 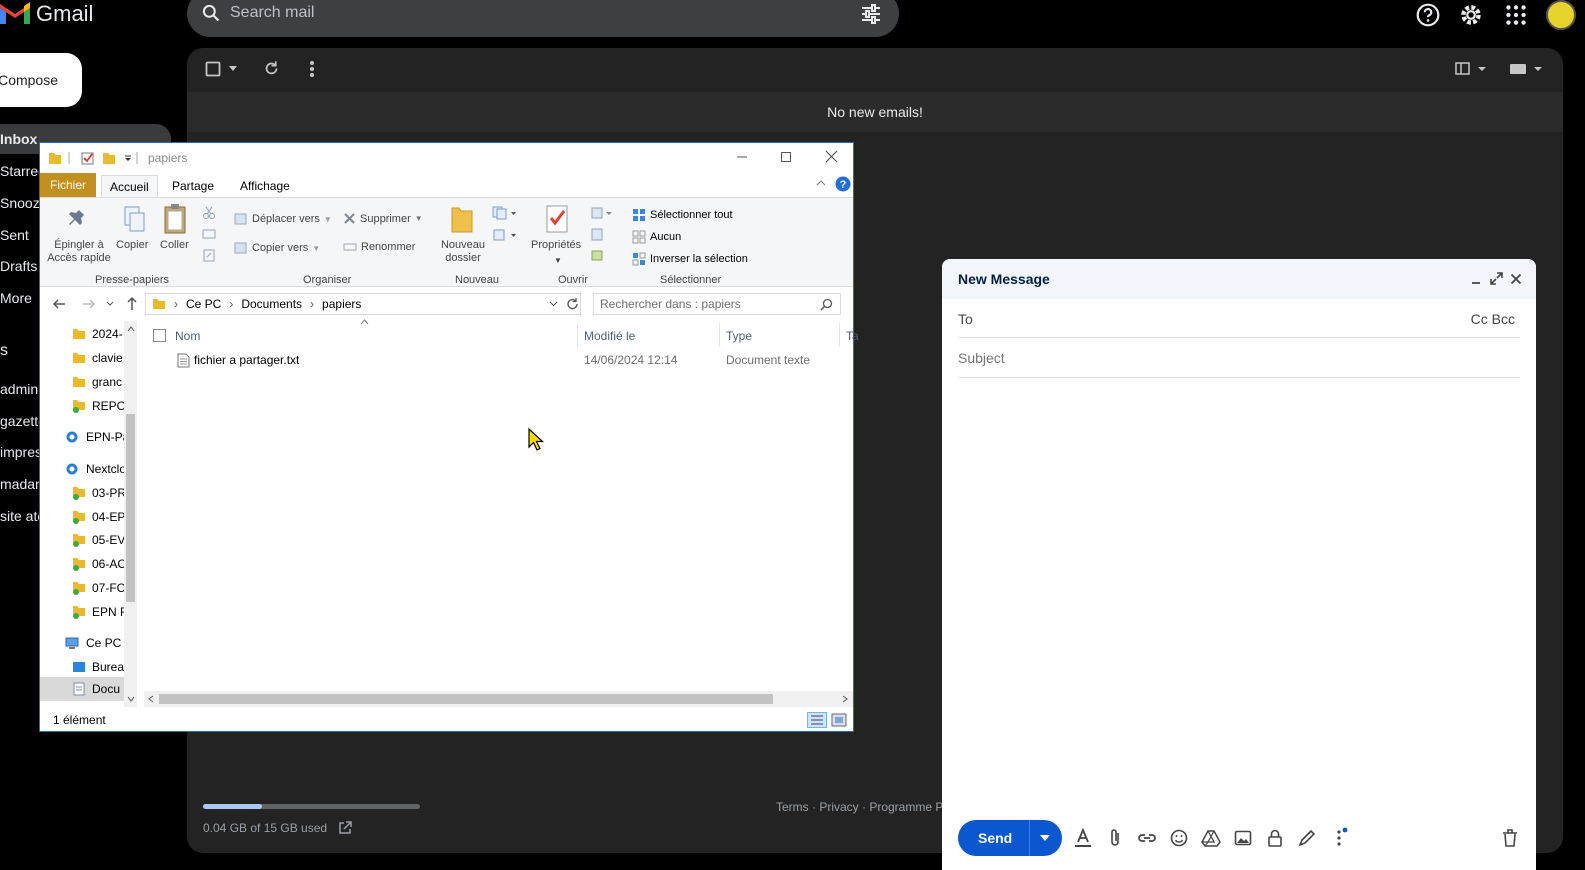 What do you see at coordinates (41, 80) in the screenshot?
I see `compose-button: Compose` at bounding box center [41, 80].